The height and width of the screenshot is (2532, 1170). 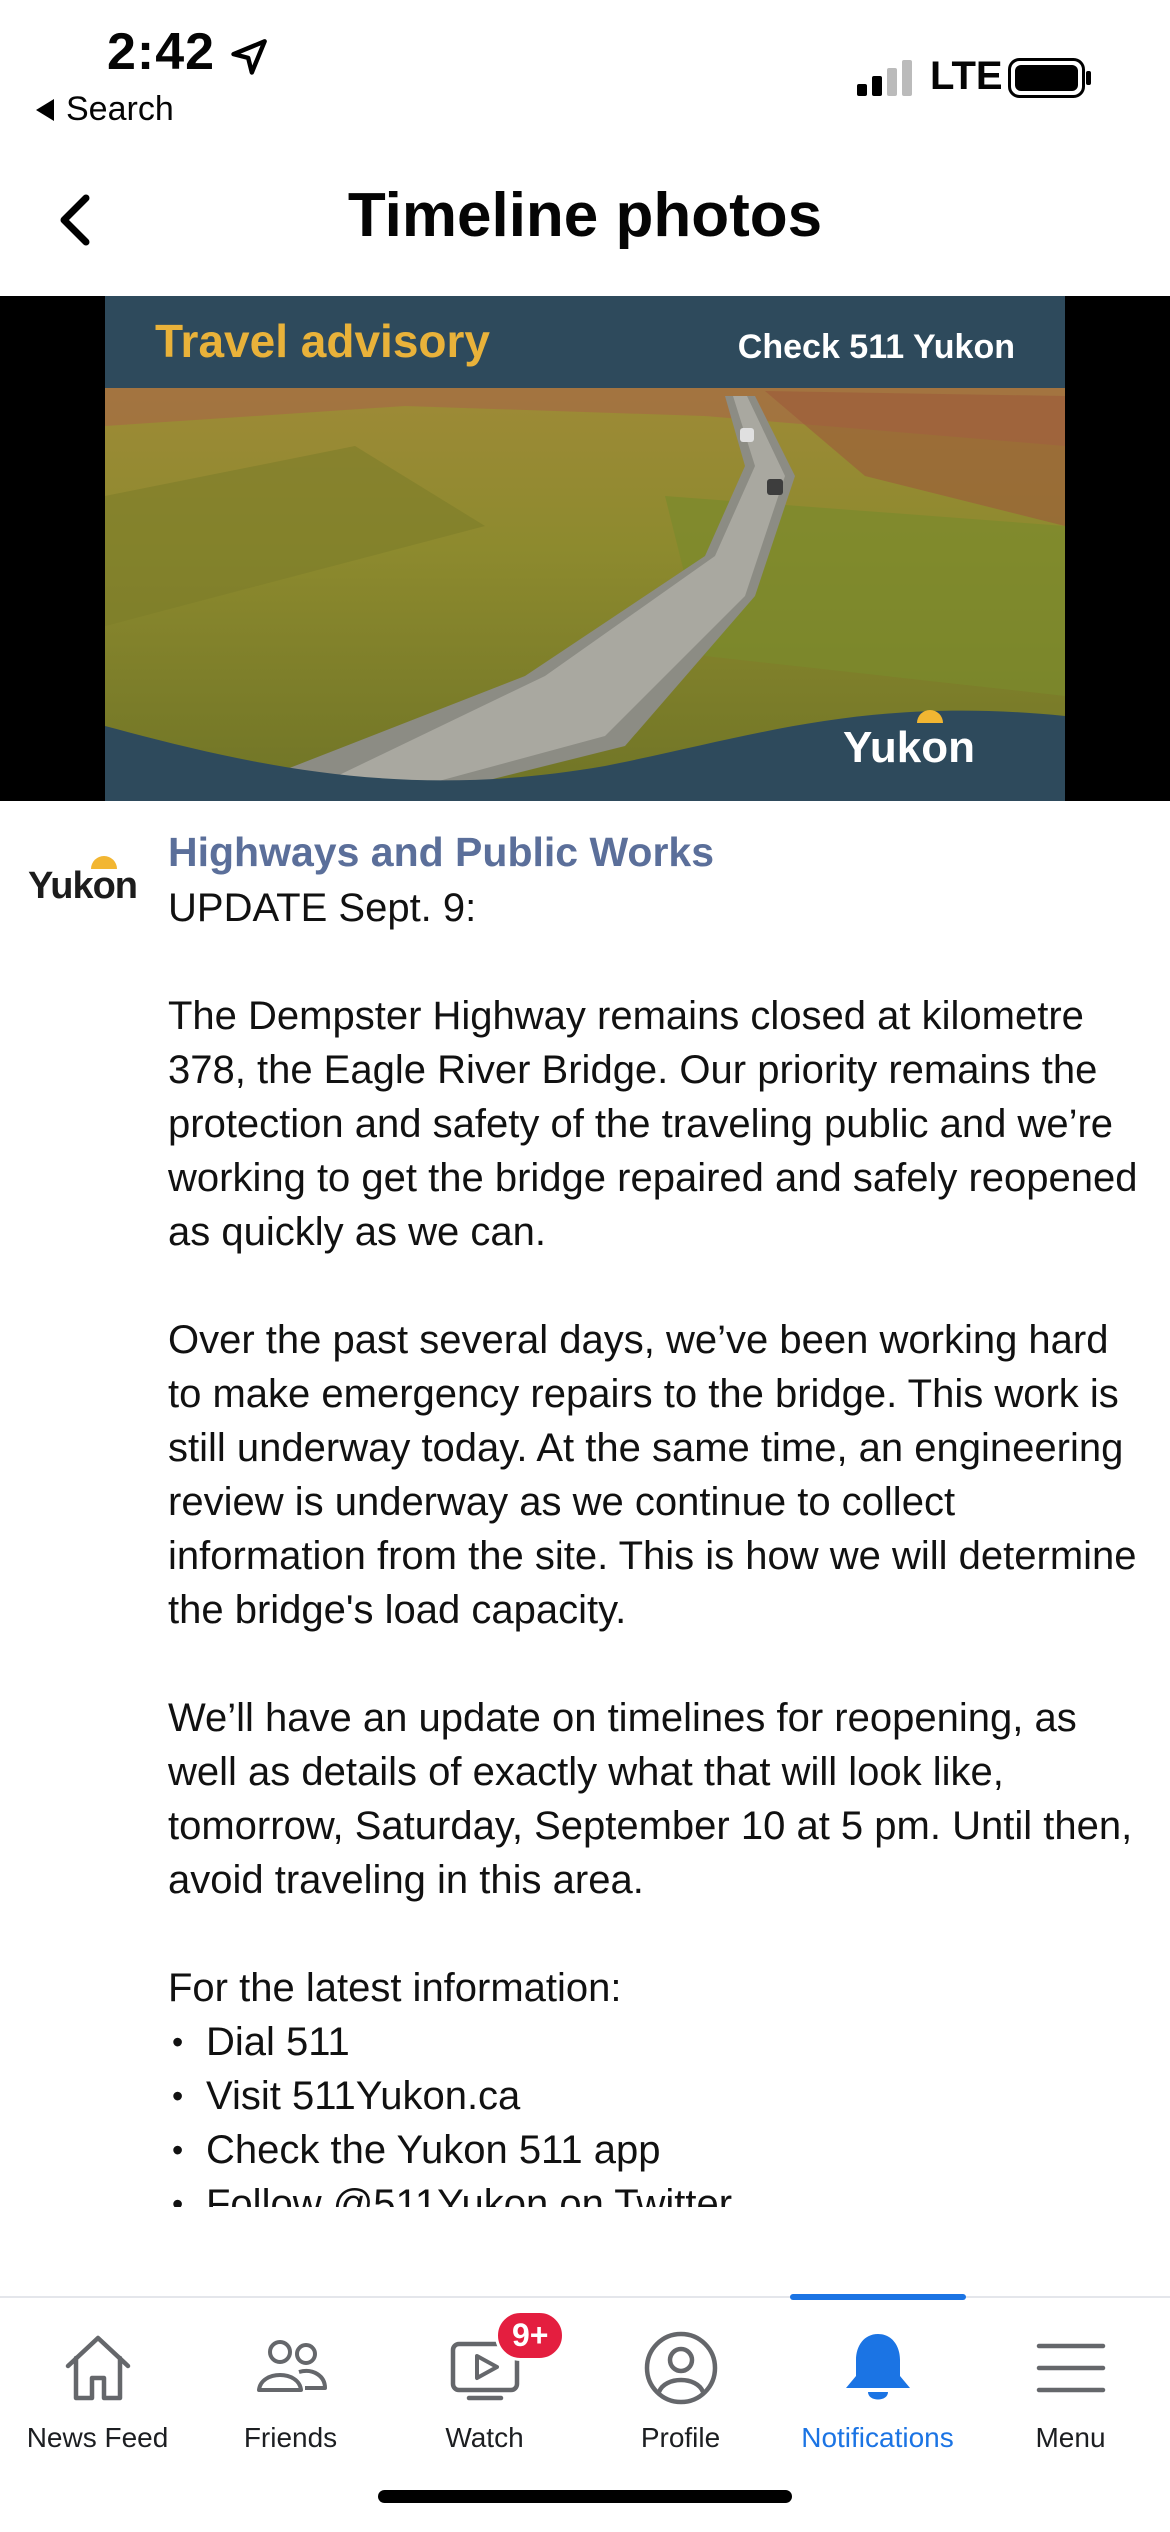 I want to click on tab-label: Friends, so click(x=290, y=2437).